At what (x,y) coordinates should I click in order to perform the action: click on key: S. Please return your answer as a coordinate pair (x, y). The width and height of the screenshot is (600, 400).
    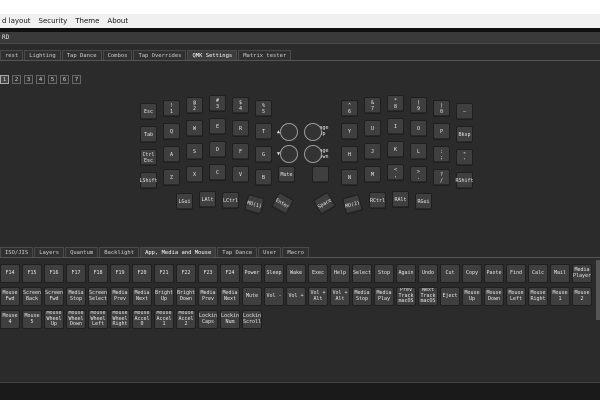
    Looking at the image, I should click on (194, 151).